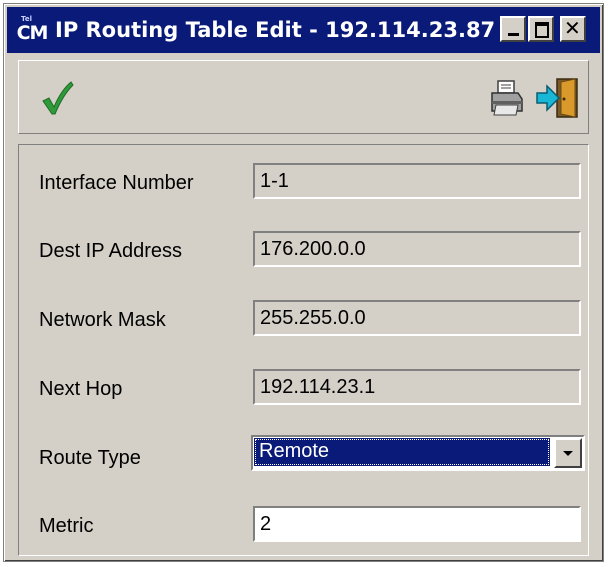 This screenshot has width=609, height=567. I want to click on chevron-down-icon, so click(568, 453).